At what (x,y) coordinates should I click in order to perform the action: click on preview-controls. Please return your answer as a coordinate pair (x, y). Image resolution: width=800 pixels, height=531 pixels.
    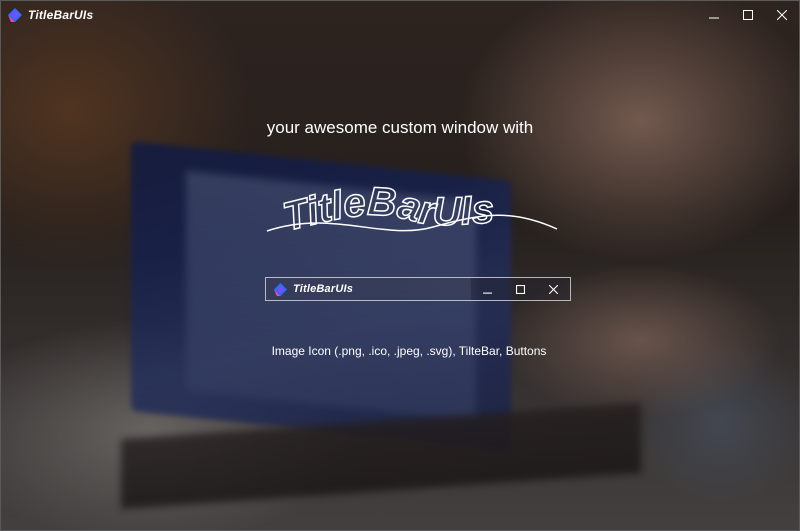
    Looking at the image, I should click on (520, 289).